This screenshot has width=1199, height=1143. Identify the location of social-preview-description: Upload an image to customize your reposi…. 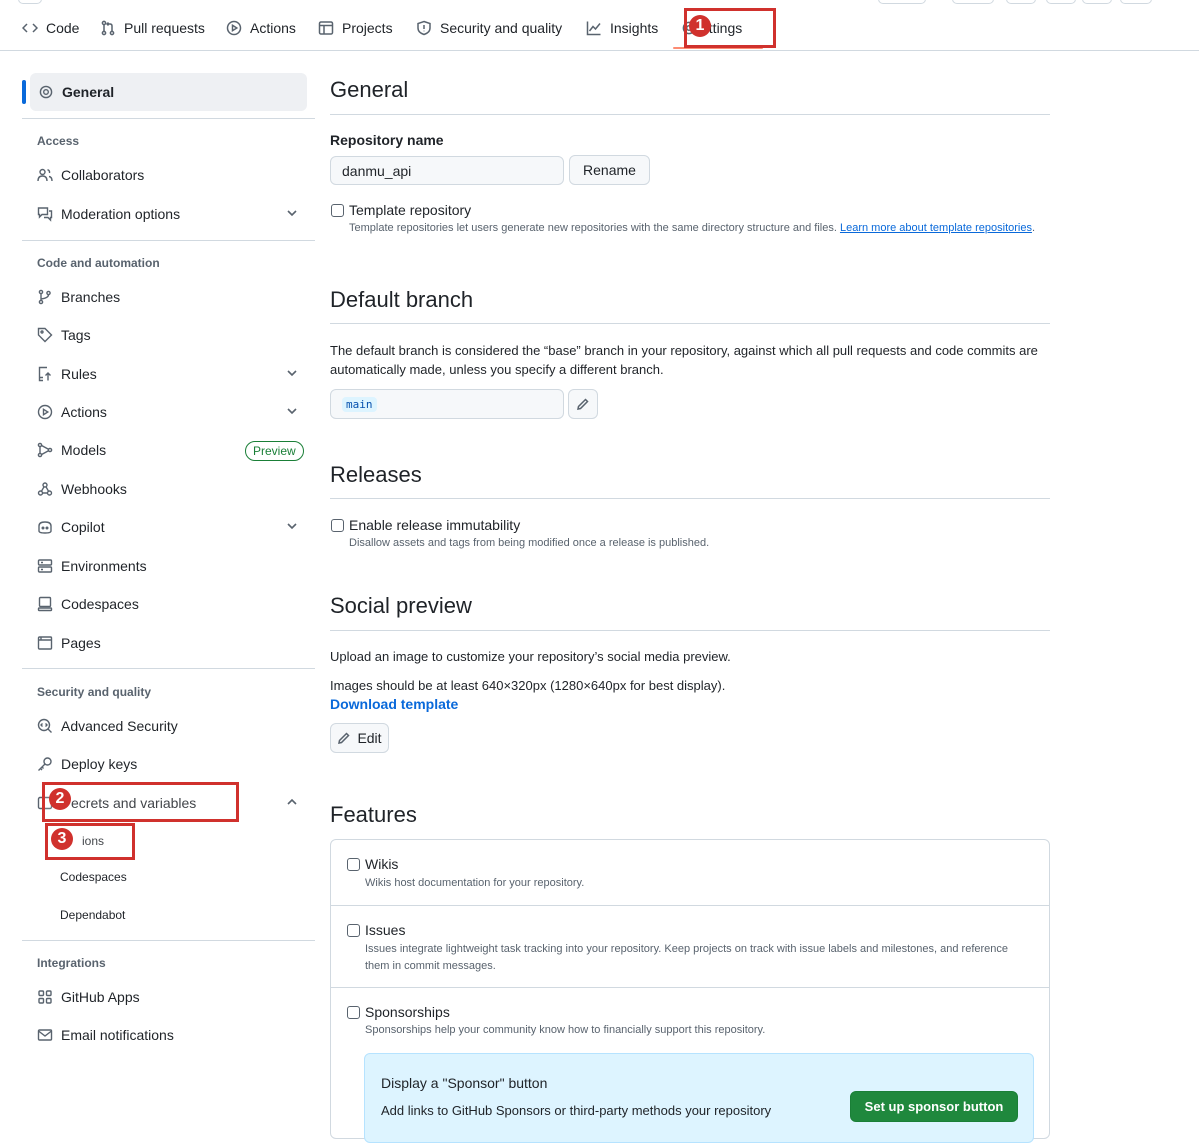
(530, 656).